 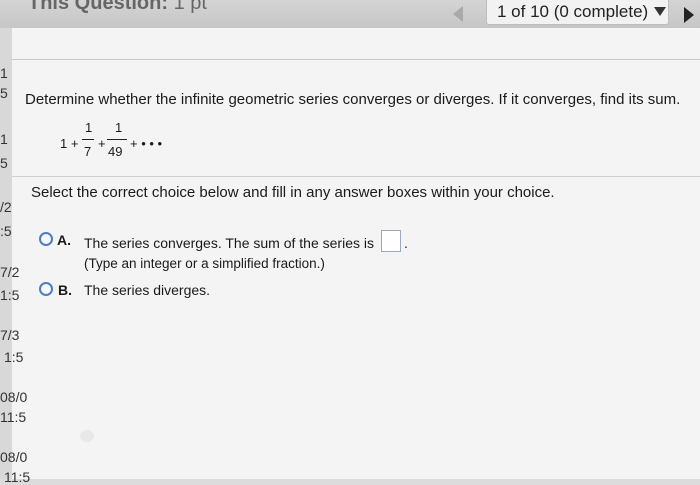 I want to click on sidebar-value: :5, so click(x=6, y=231).